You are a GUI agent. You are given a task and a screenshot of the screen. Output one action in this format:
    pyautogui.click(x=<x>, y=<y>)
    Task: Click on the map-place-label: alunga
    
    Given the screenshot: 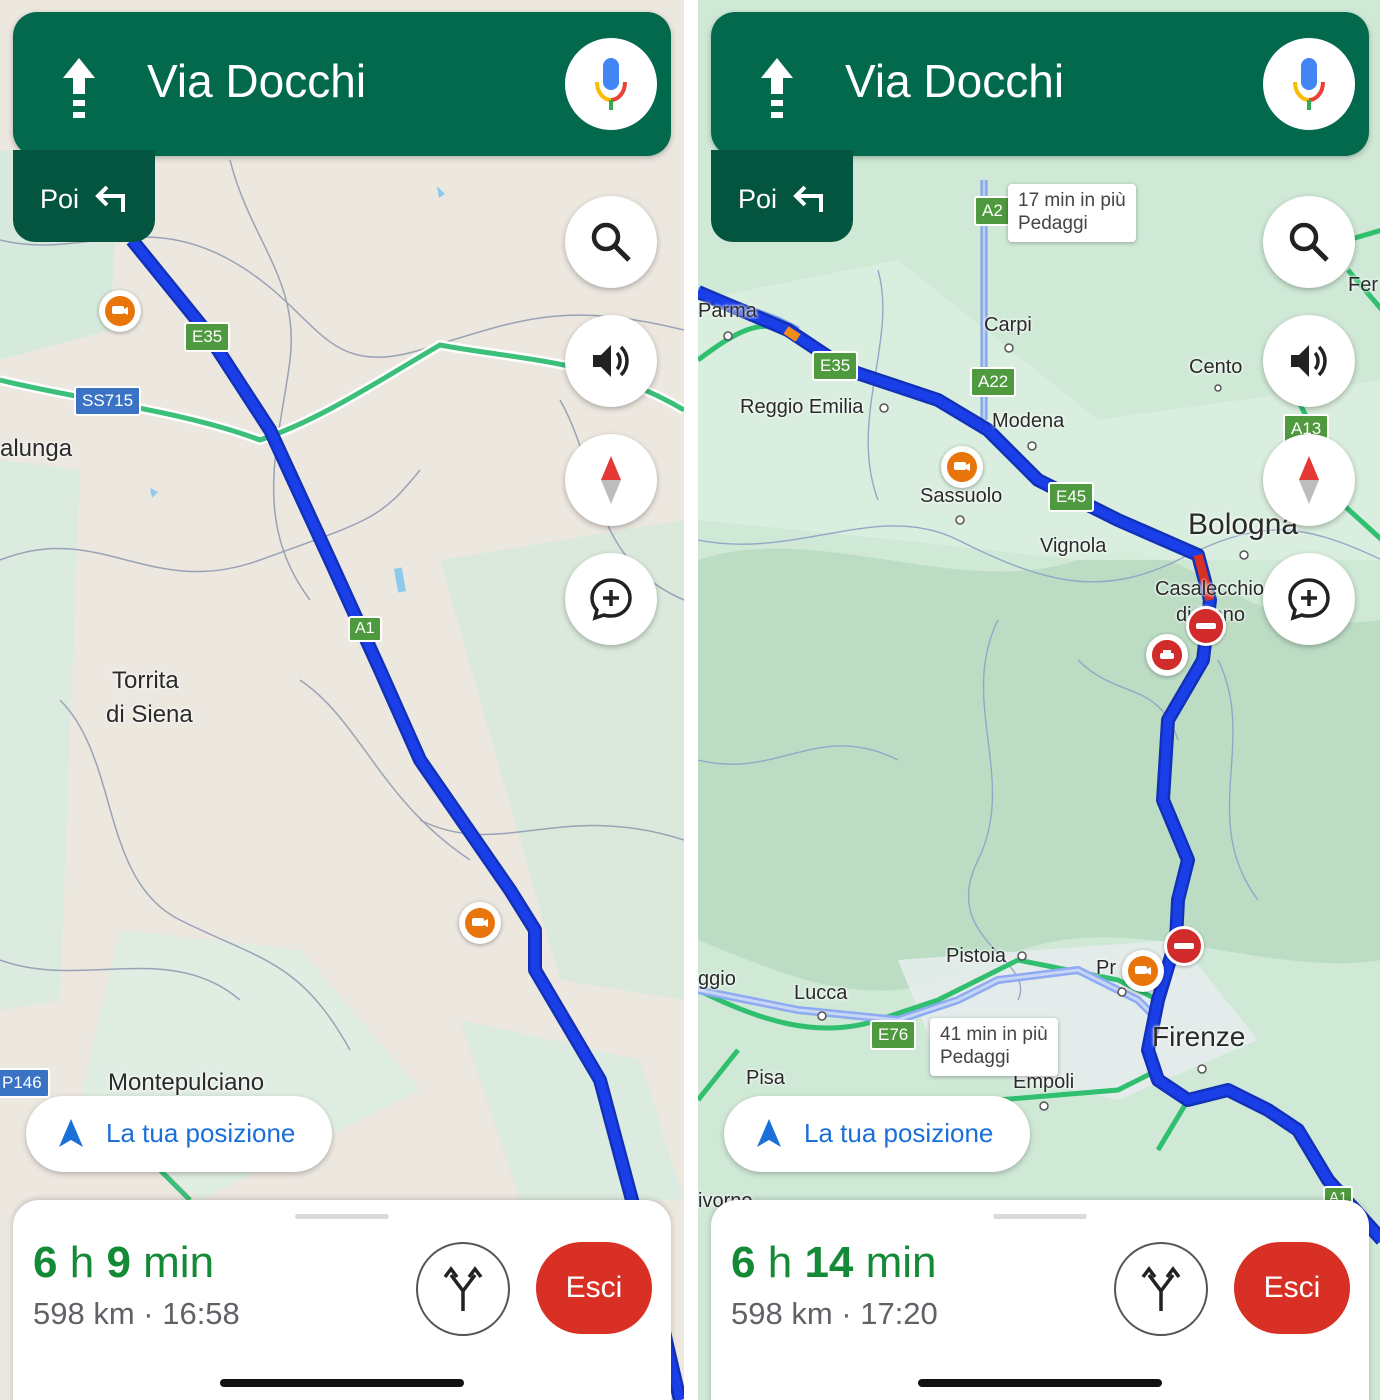 What is the action you would take?
    pyautogui.click(x=36, y=448)
    